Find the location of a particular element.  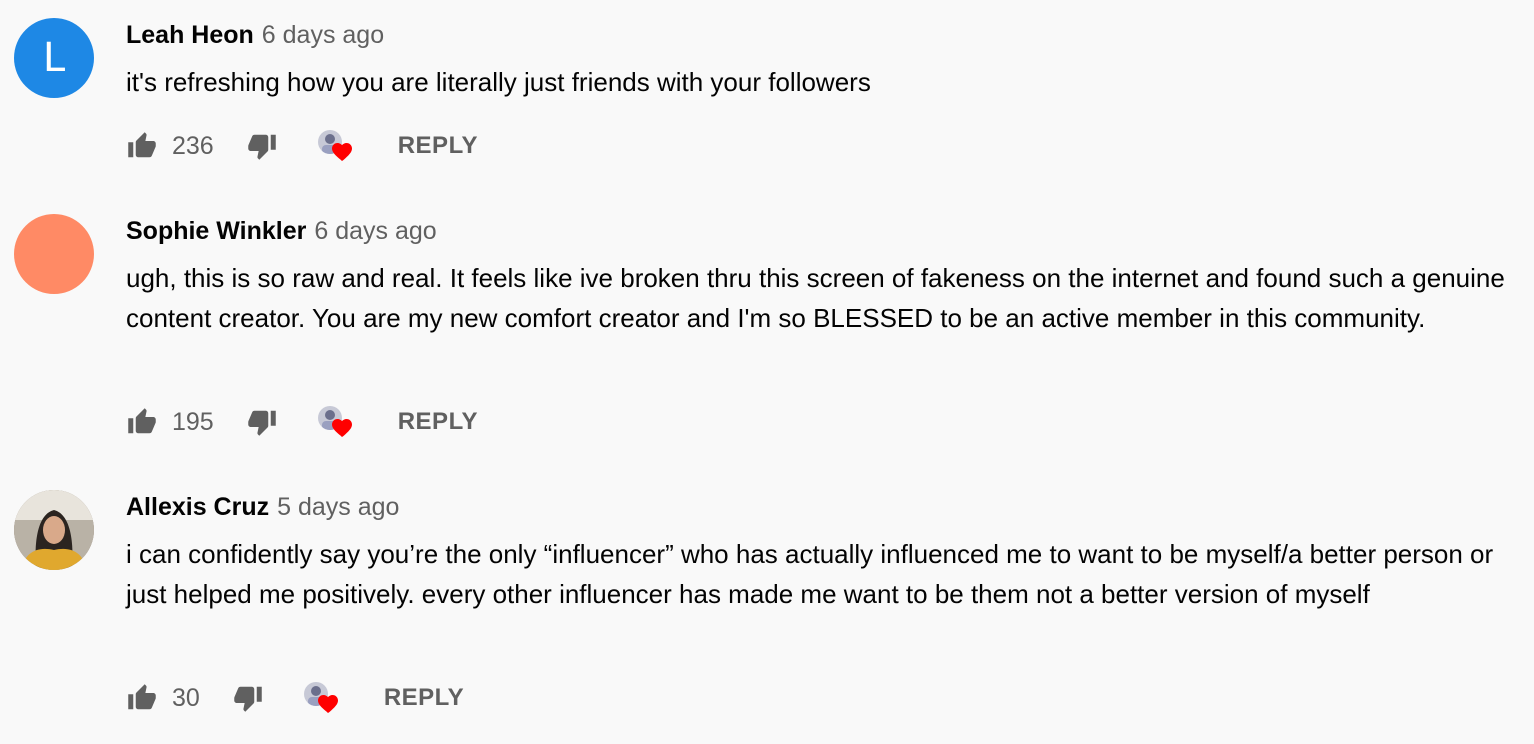

comment-header: Sophie Winkler 6 days ago is located at coordinates (281, 231).